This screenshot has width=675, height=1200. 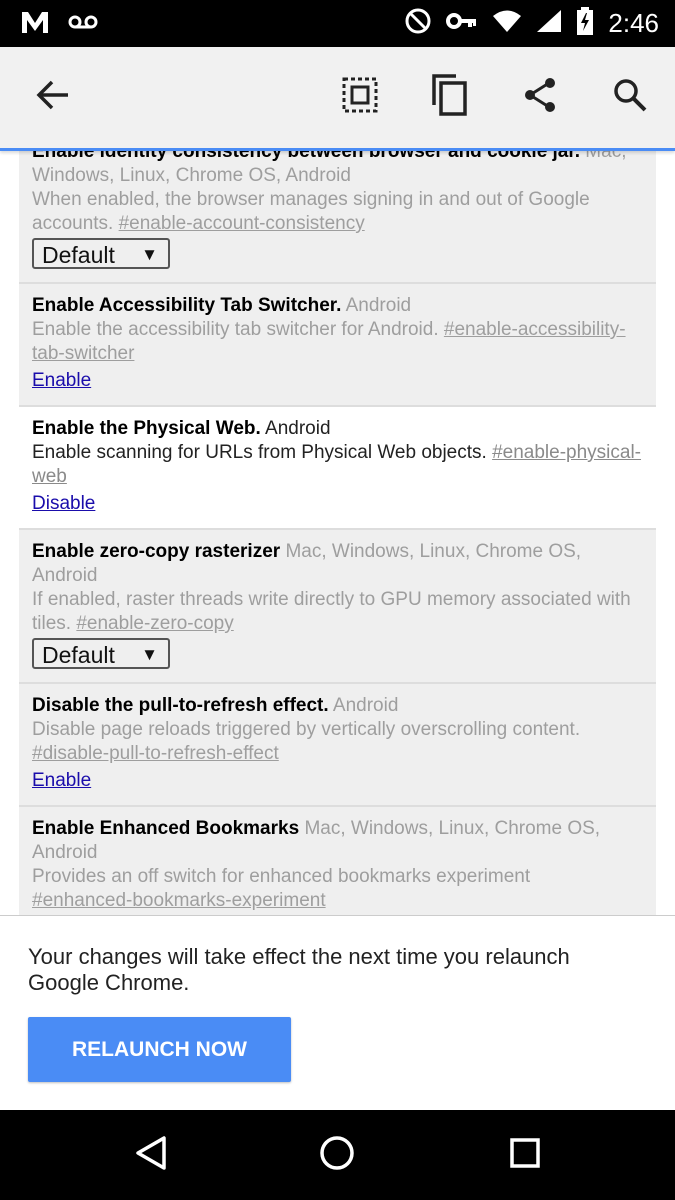 I want to click on cell-signal-icon, so click(x=549, y=23).